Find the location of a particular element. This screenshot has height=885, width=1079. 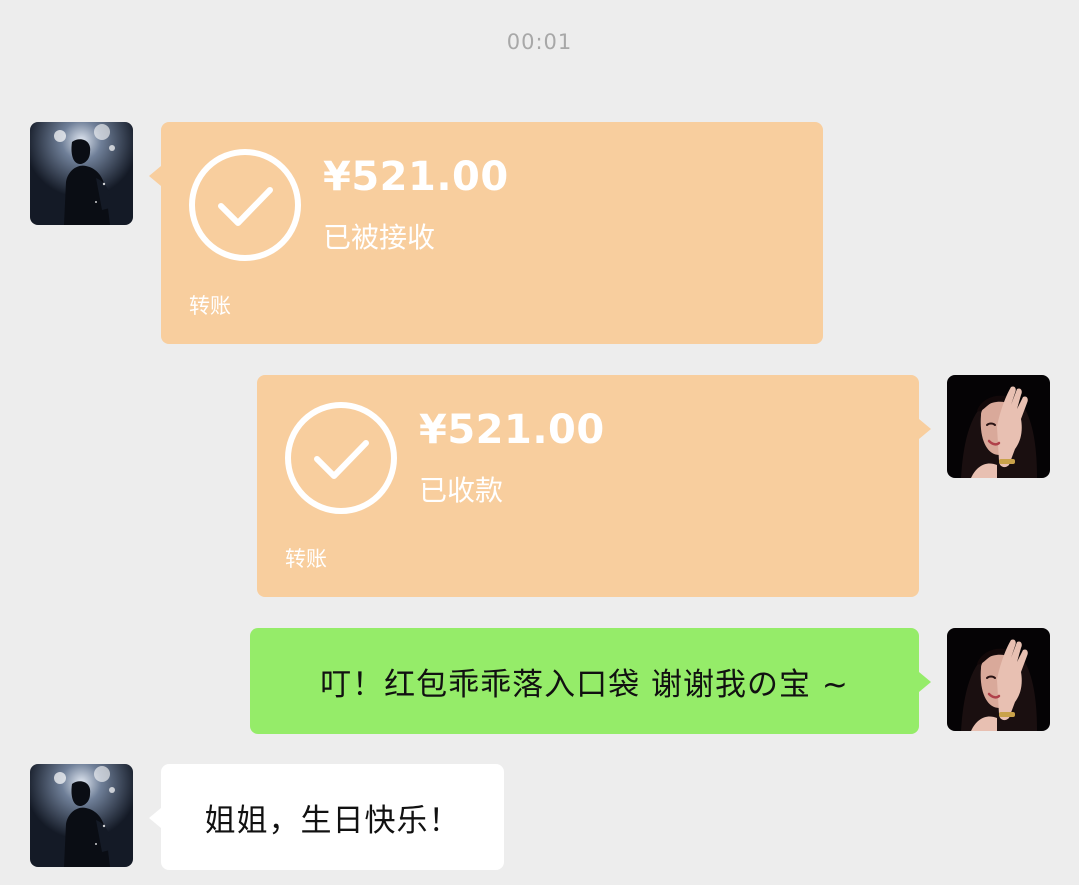

message-bubble-received: 姐姐，生日快乐！ is located at coordinates (326, 817).